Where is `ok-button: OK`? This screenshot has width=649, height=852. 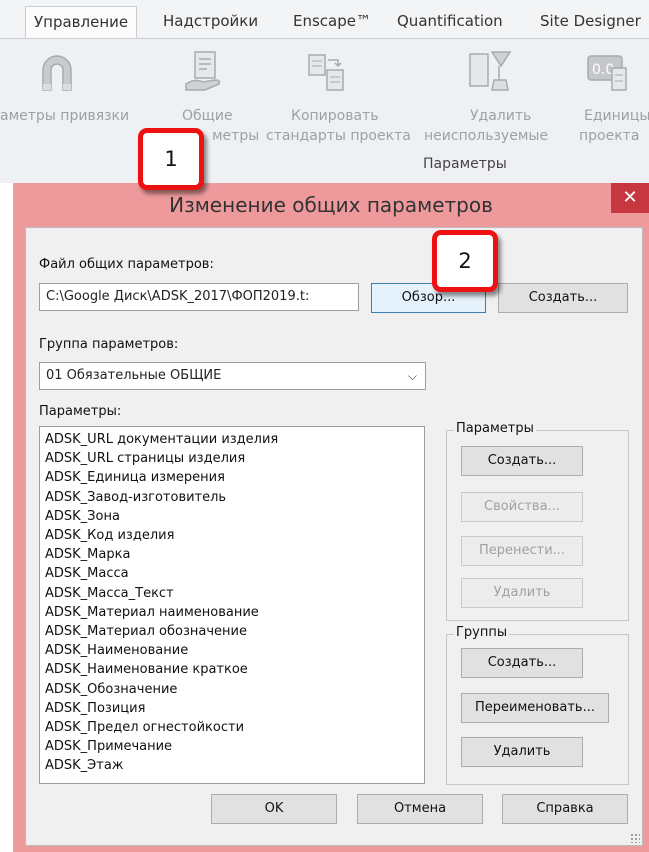
ok-button: OK is located at coordinates (274, 809).